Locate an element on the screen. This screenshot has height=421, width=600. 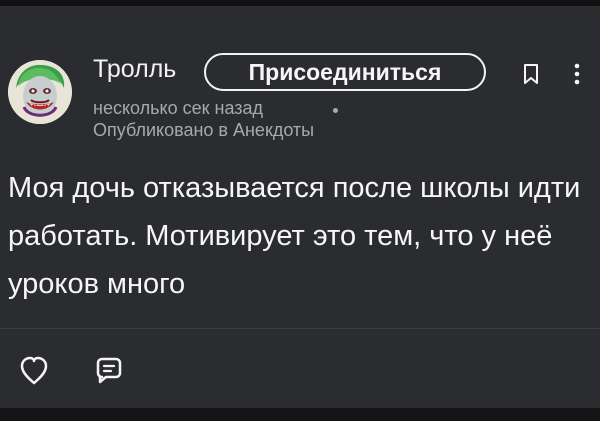
comment-button is located at coordinates (109, 371).